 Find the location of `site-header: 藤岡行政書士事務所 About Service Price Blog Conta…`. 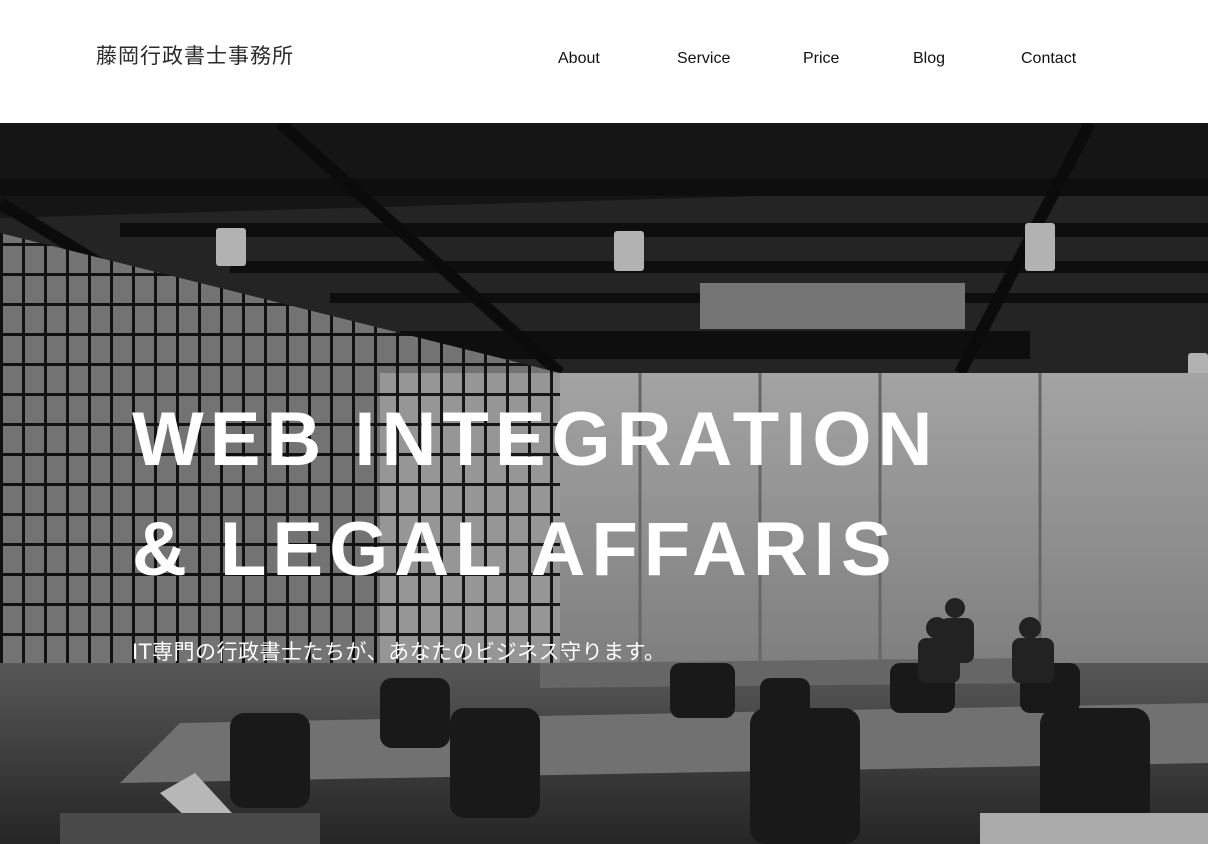

site-header: 藤岡行政書士事務所 About Service Price Blog Conta… is located at coordinates (604, 61).